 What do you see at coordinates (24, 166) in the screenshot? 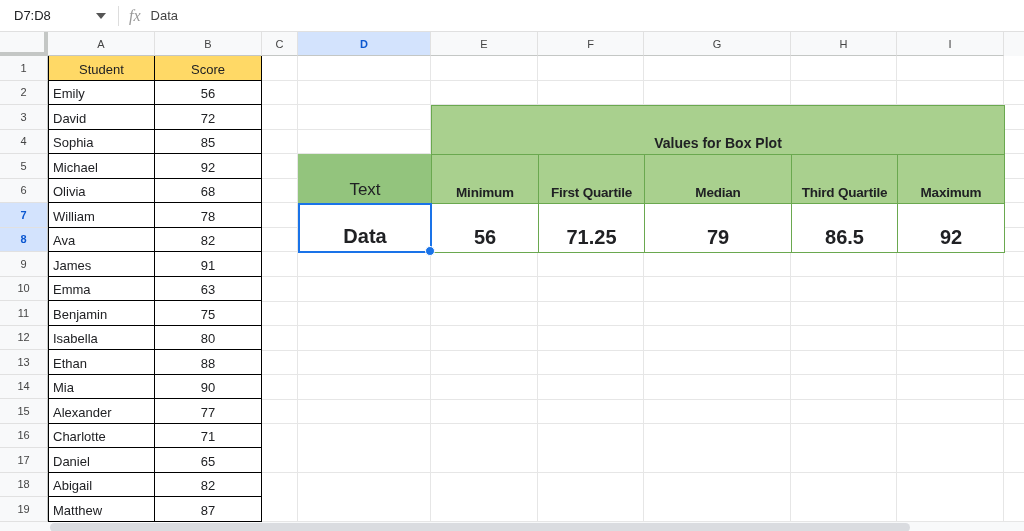
I see `row-header: 5` at bounding box center [24, 166].